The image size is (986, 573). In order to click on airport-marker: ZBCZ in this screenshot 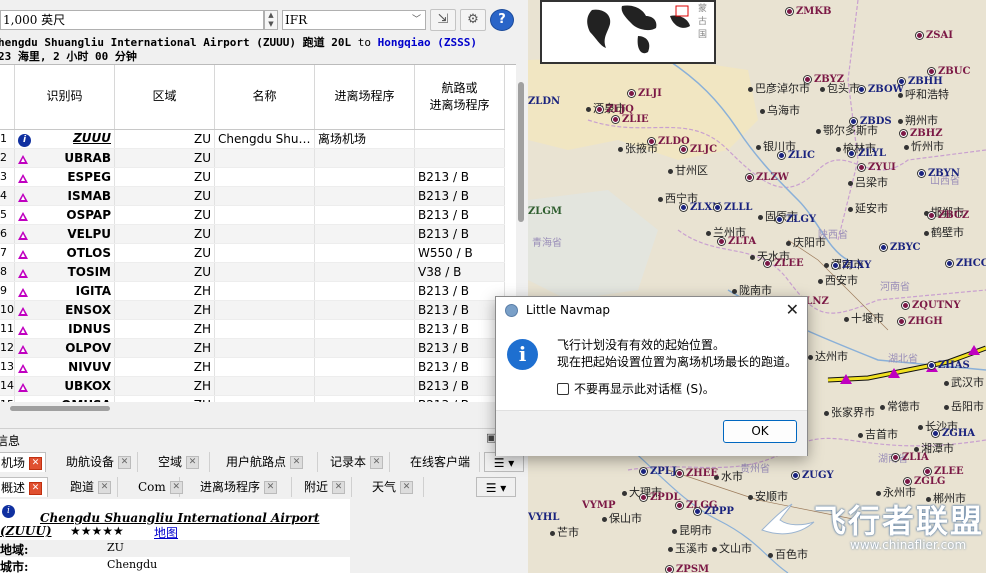, I will do `click(948, 215)`.